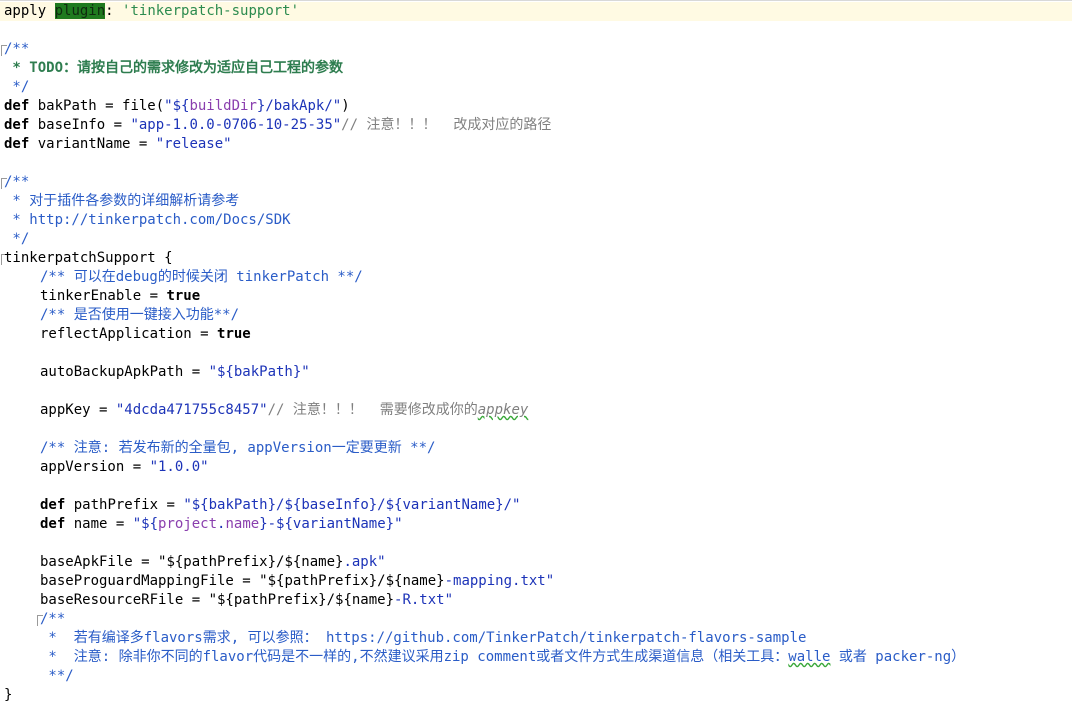 The width and height of the screenshot is (1072, 717). I want to click on variant-decl: variantName =, so click(92, 144).